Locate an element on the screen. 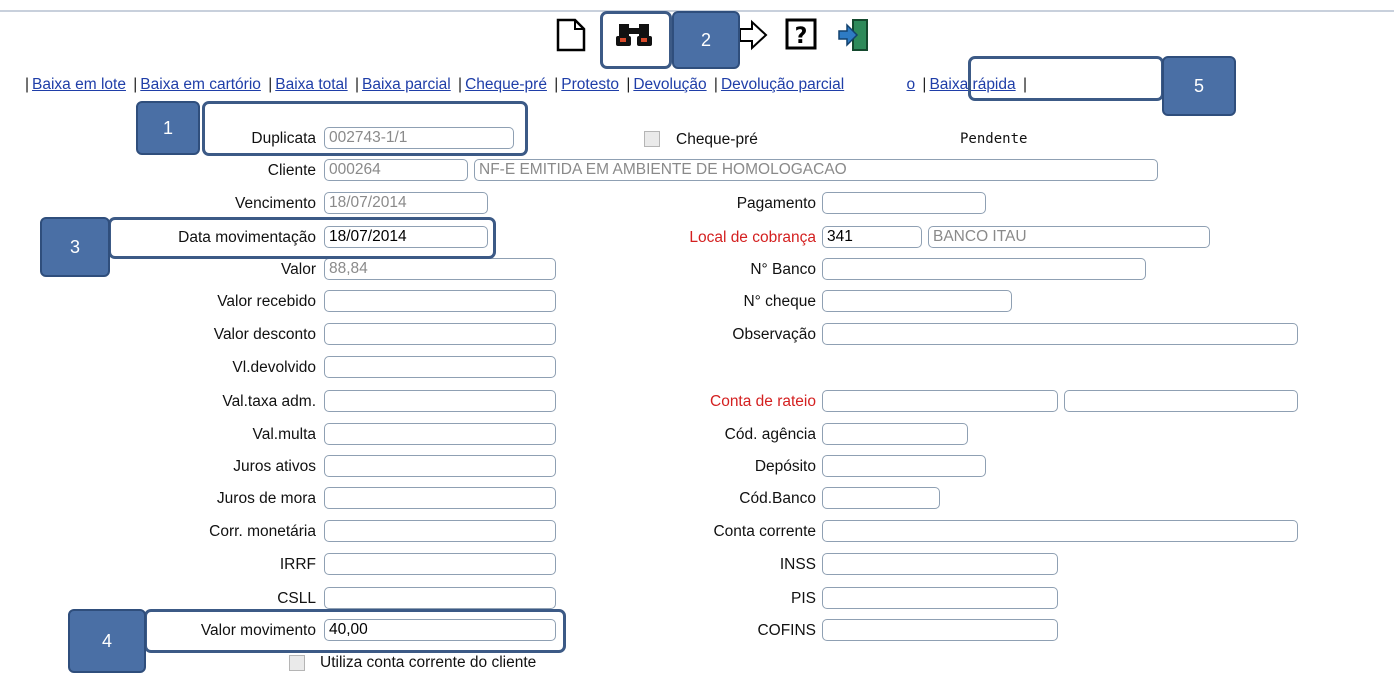  highlight-search is located at coordinates (636, 40).